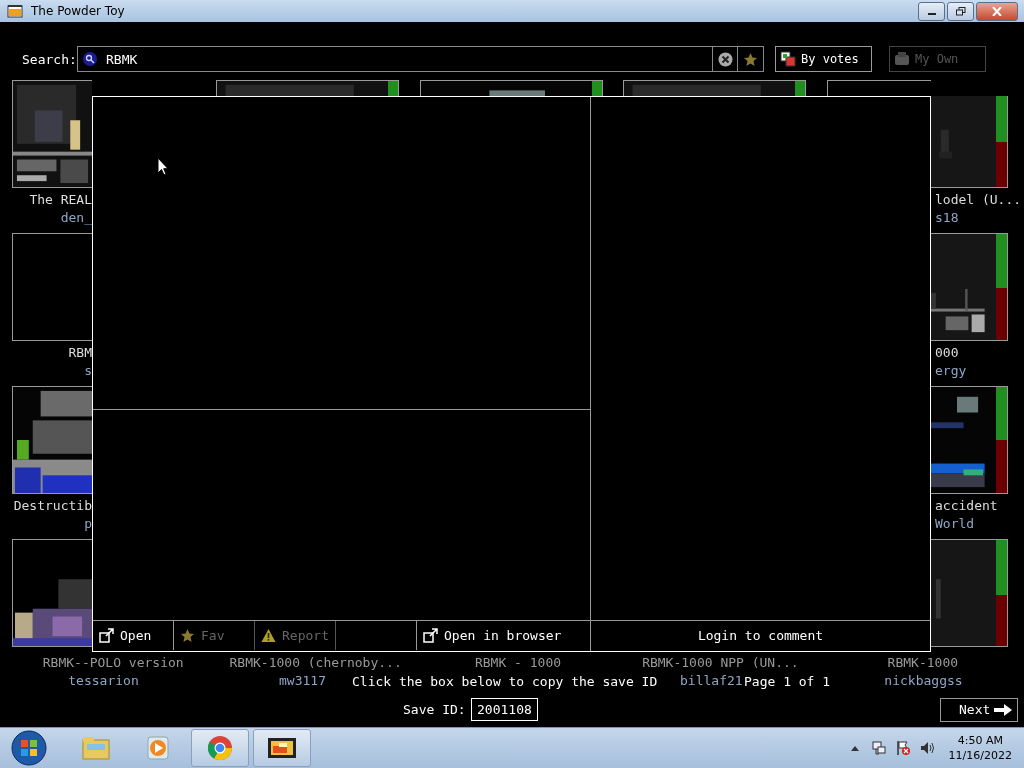 Image resolution: width=1024 pixels, height=768 pixels. What do you see at coordinates (1003, 709) in the screenshot?
I see `arrow-right-icon` at bounding box center [1003, 709].